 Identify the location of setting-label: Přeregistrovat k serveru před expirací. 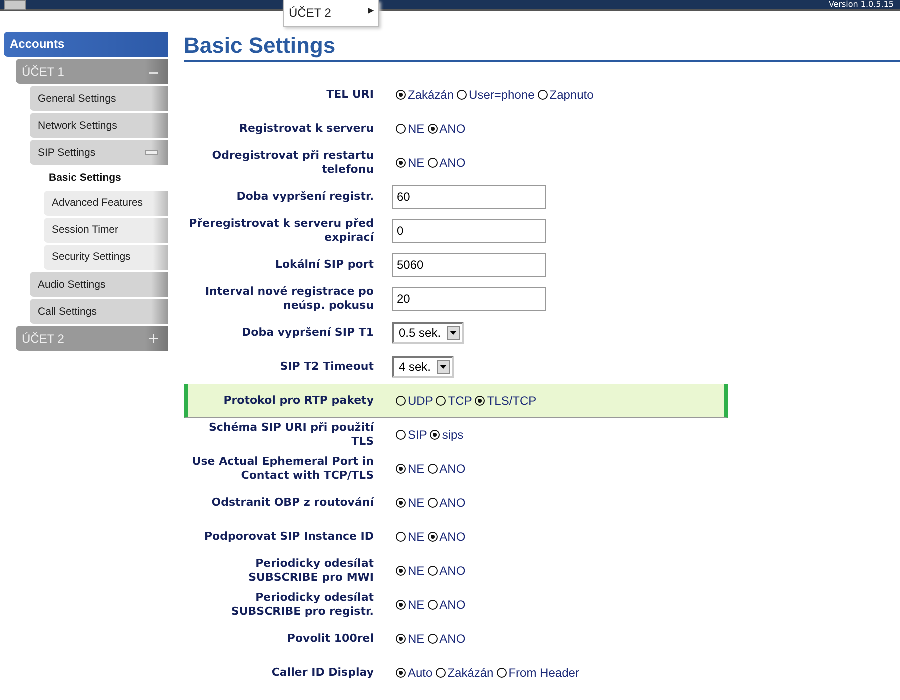
(281, 231).